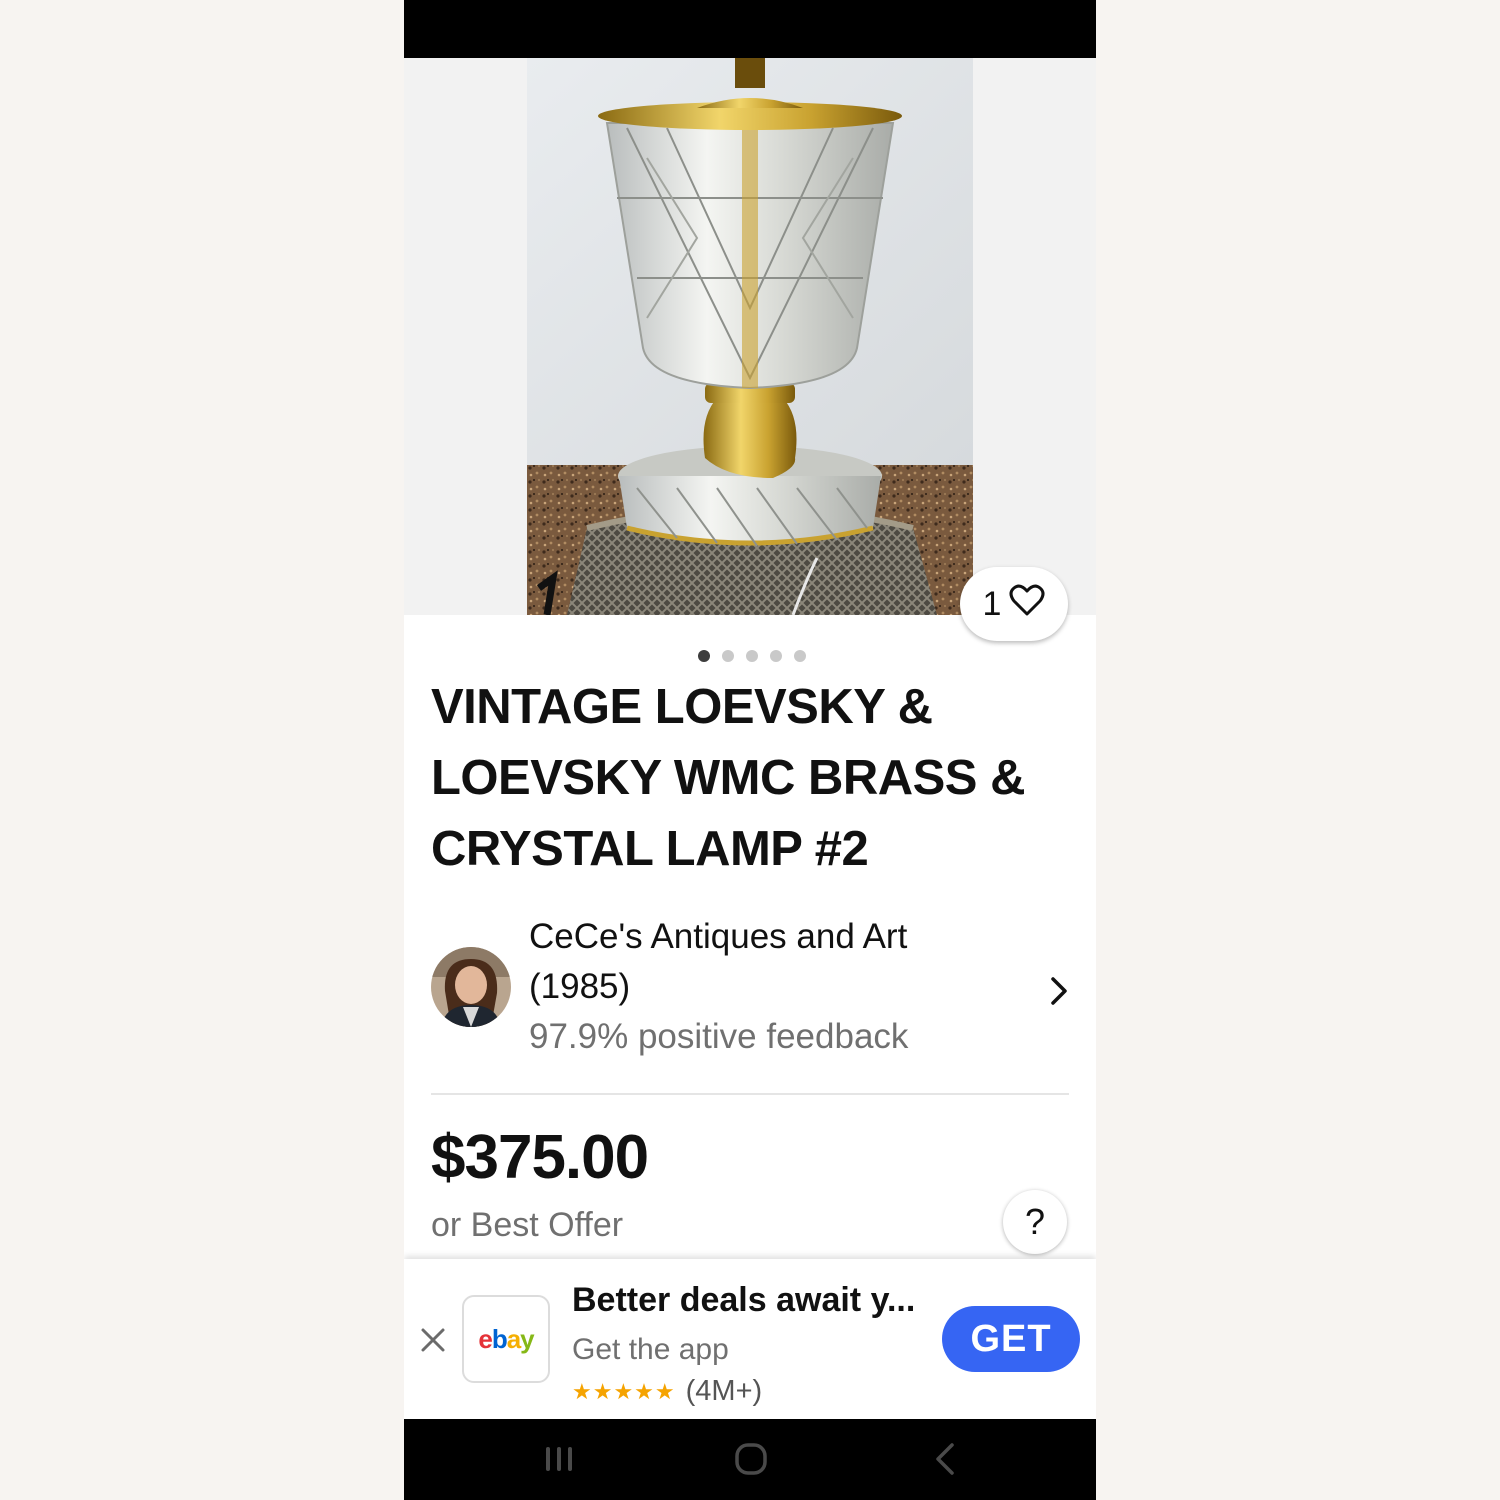  What do you see at coordinates (624, 1391) in the screenshot?
I see `star-rating: ★★★★★` at bounding box center [624, 1391].